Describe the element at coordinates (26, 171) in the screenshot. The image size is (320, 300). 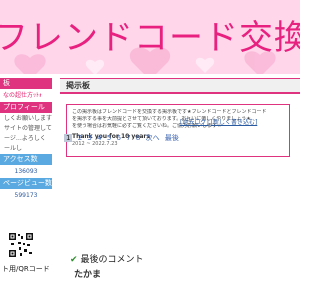
I see `access-count-value: 136093` at that location.